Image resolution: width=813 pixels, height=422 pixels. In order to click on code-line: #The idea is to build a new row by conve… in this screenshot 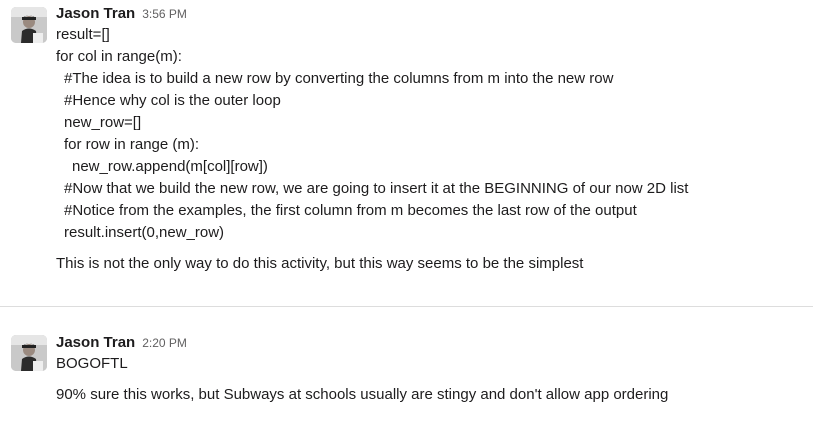, I will do `click(339, 78)`.